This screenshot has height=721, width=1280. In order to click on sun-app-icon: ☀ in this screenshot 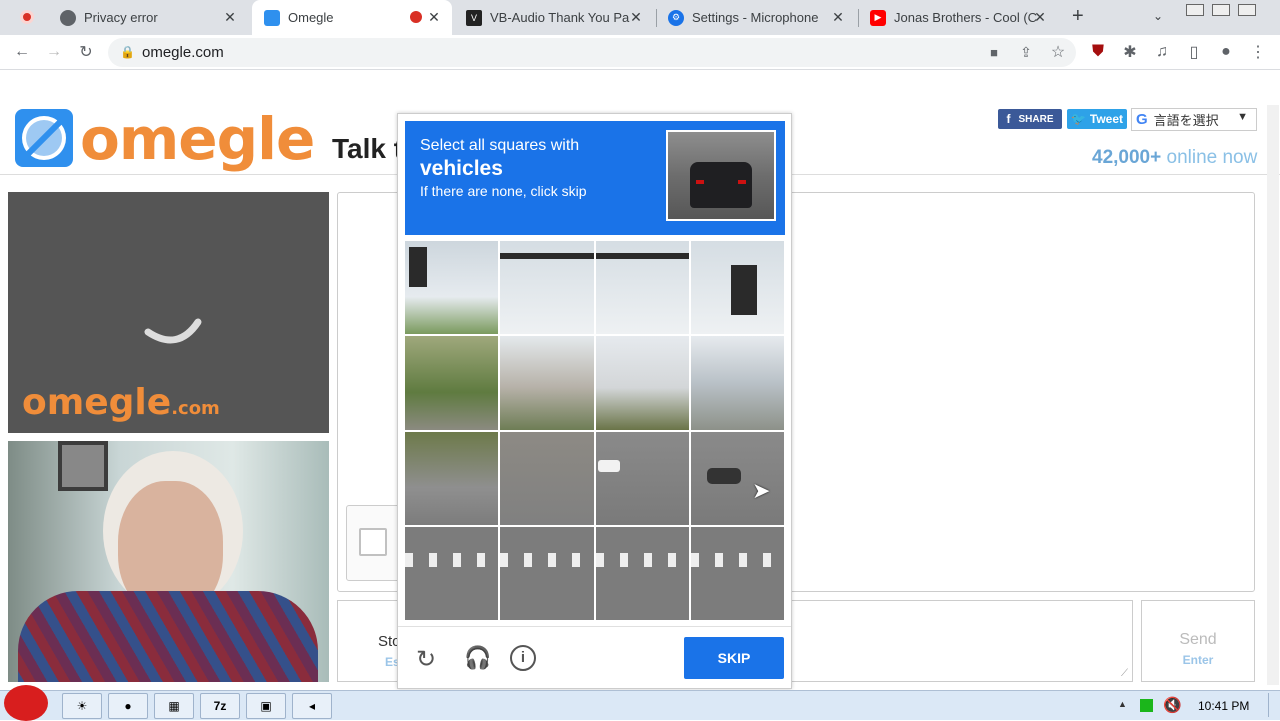, I will do `click(82, 706)`.